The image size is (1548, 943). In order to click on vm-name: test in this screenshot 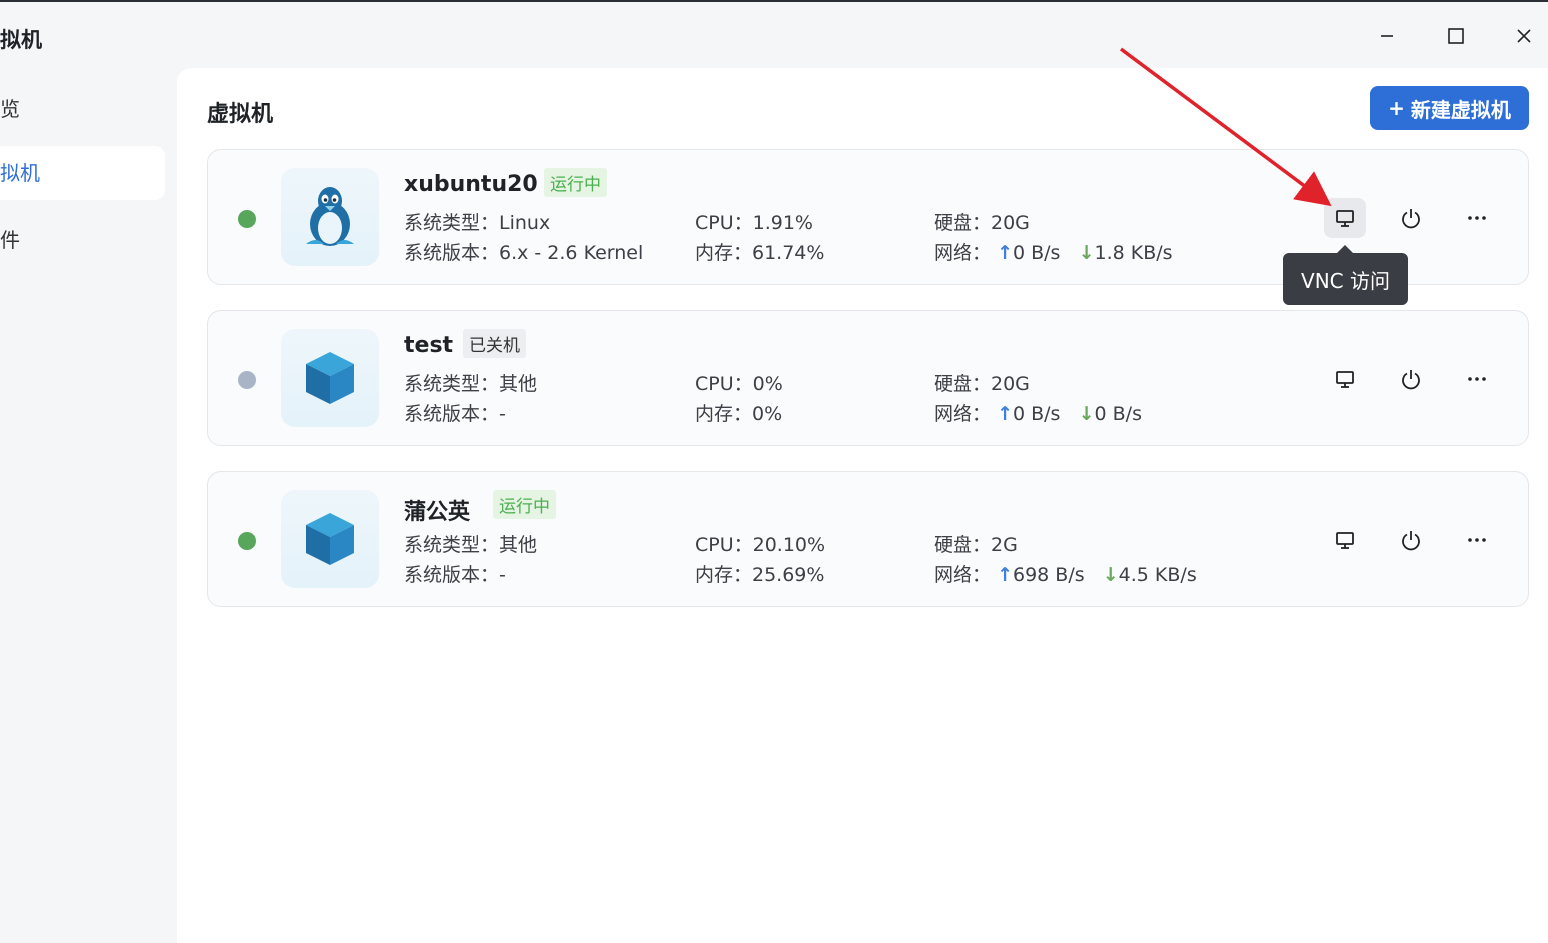, I will do `click(429, 345)`.